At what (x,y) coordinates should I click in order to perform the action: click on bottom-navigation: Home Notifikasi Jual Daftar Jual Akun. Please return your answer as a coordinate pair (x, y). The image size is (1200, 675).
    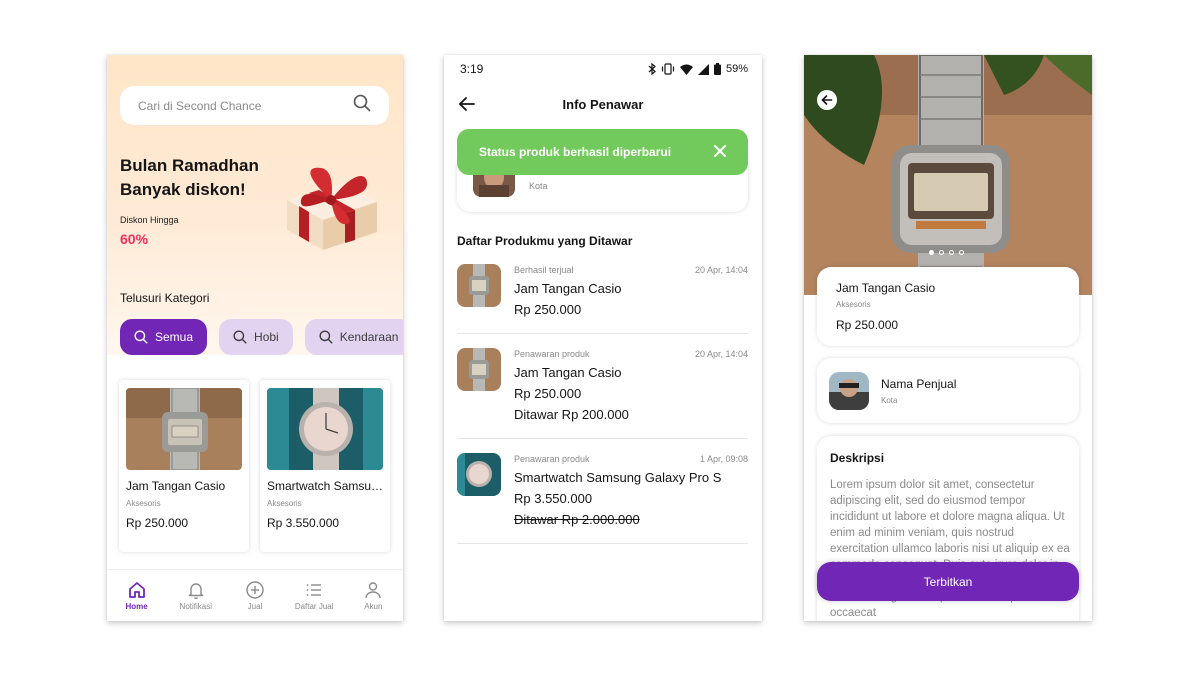
    Looking at the image, I should click on (255, 595).